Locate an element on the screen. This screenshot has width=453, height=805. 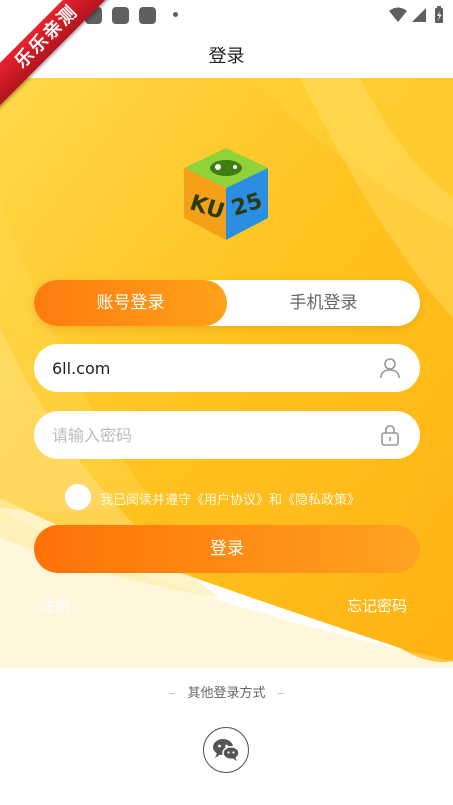
battery-icon is located at coordinates (439, 14).